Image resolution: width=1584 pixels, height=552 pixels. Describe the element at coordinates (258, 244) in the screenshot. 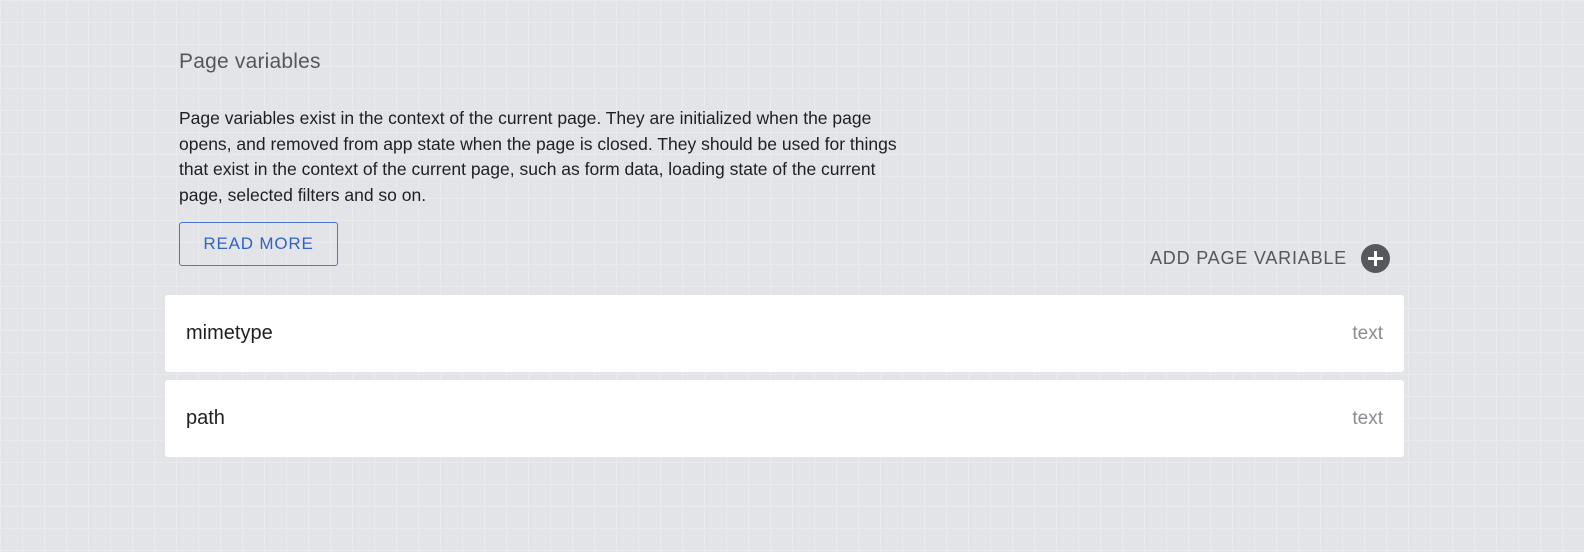

I see `read-more-button: READ MORE` at that location.